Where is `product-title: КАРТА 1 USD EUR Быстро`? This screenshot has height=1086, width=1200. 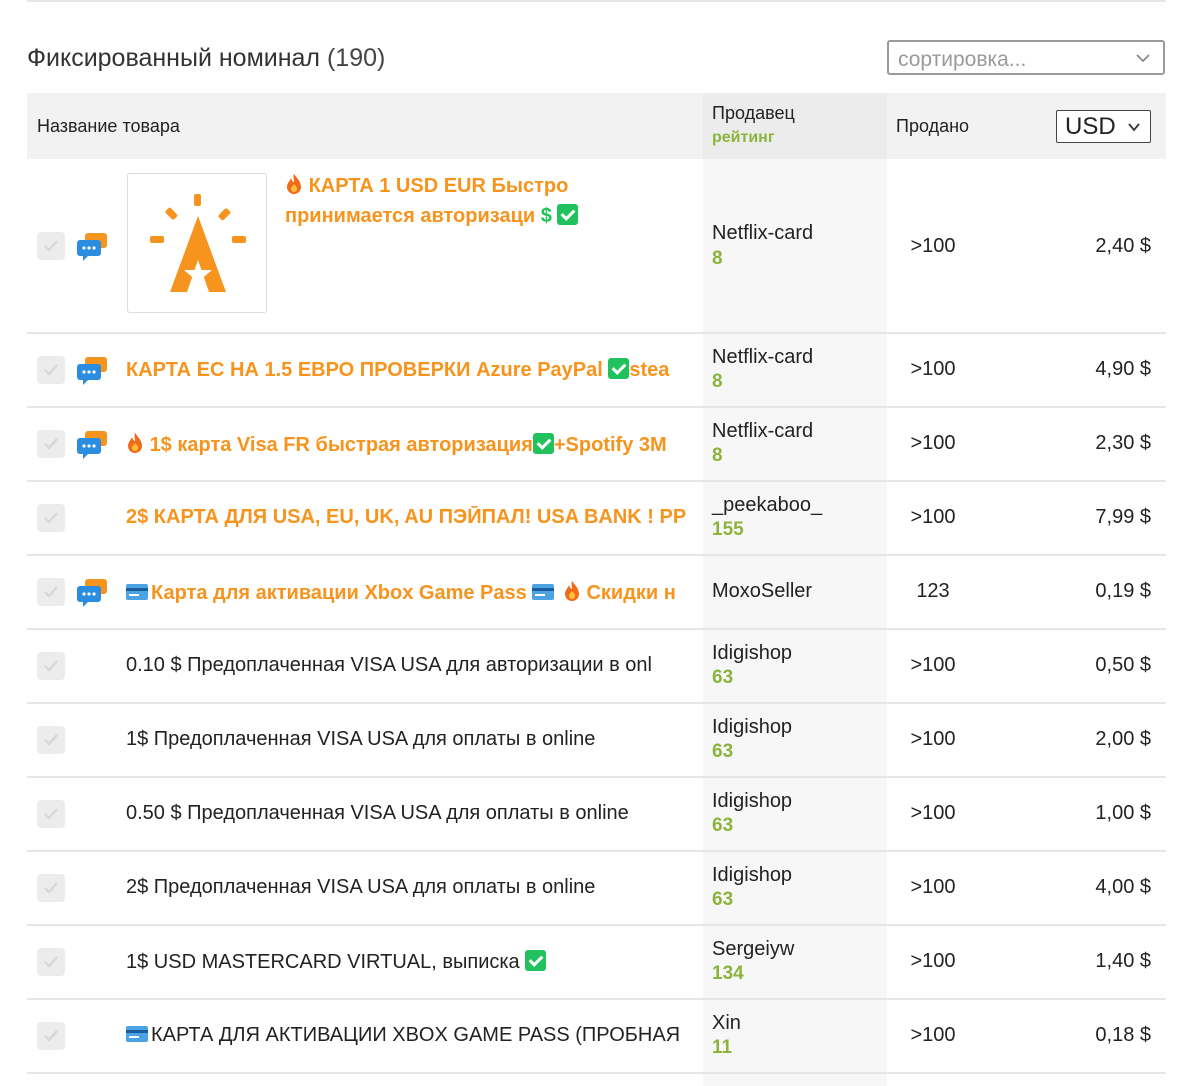 product-title: КАРТА 1 USD EUR Быстро is located at coordinates (495, 185).